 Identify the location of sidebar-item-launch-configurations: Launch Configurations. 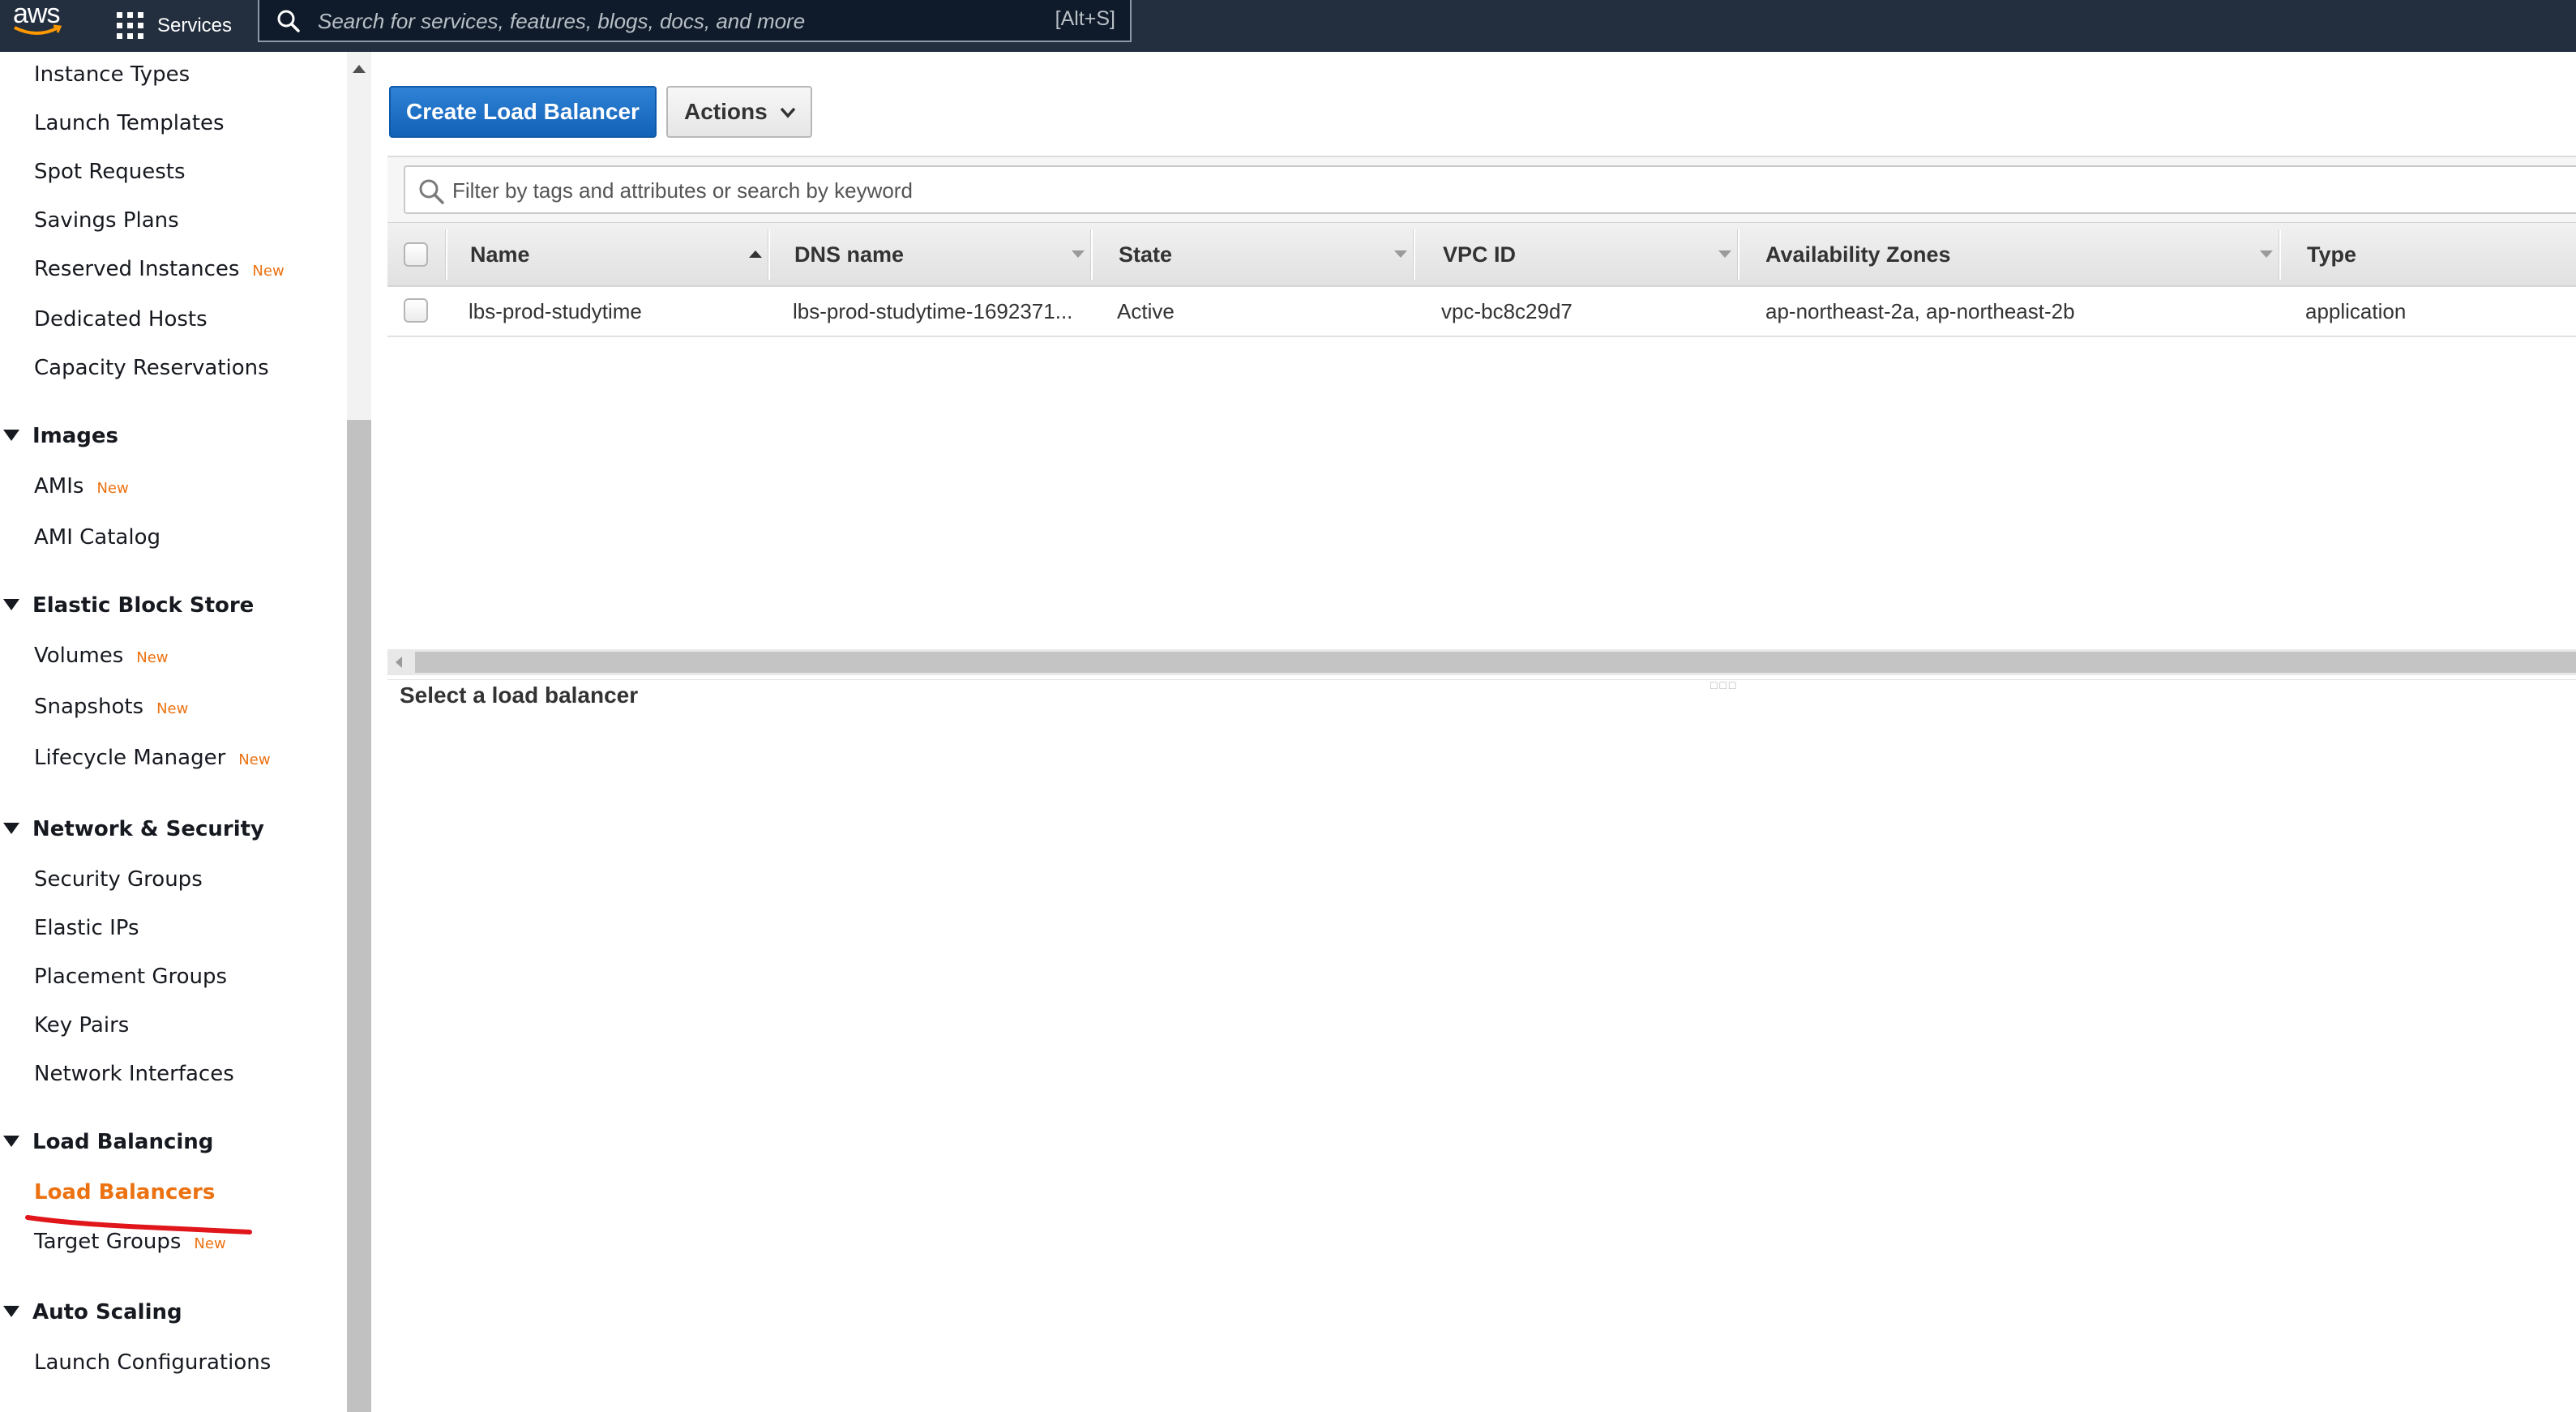
(152, 1362).